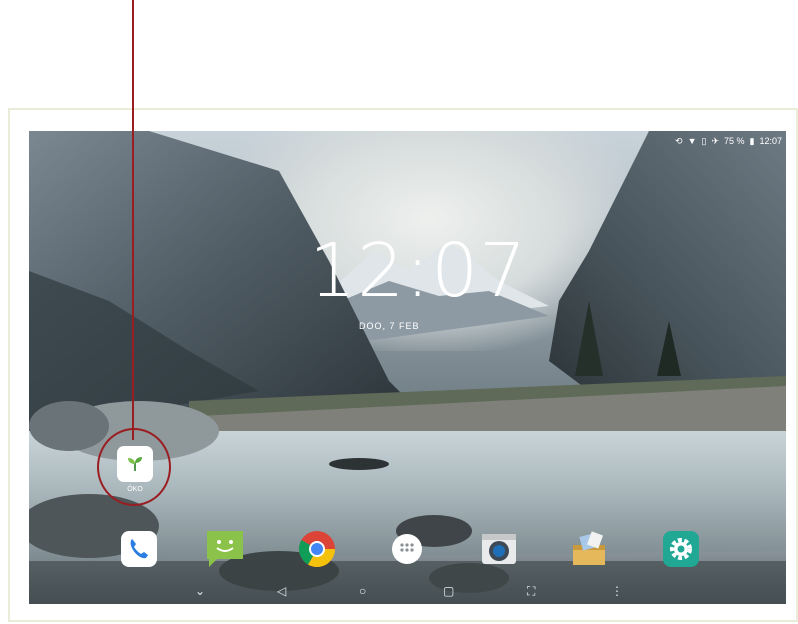 The height and width of the screenshot is (624, 798). I want to click on lockscreen-date: DOO, 7 FEB, so click(389, 326).